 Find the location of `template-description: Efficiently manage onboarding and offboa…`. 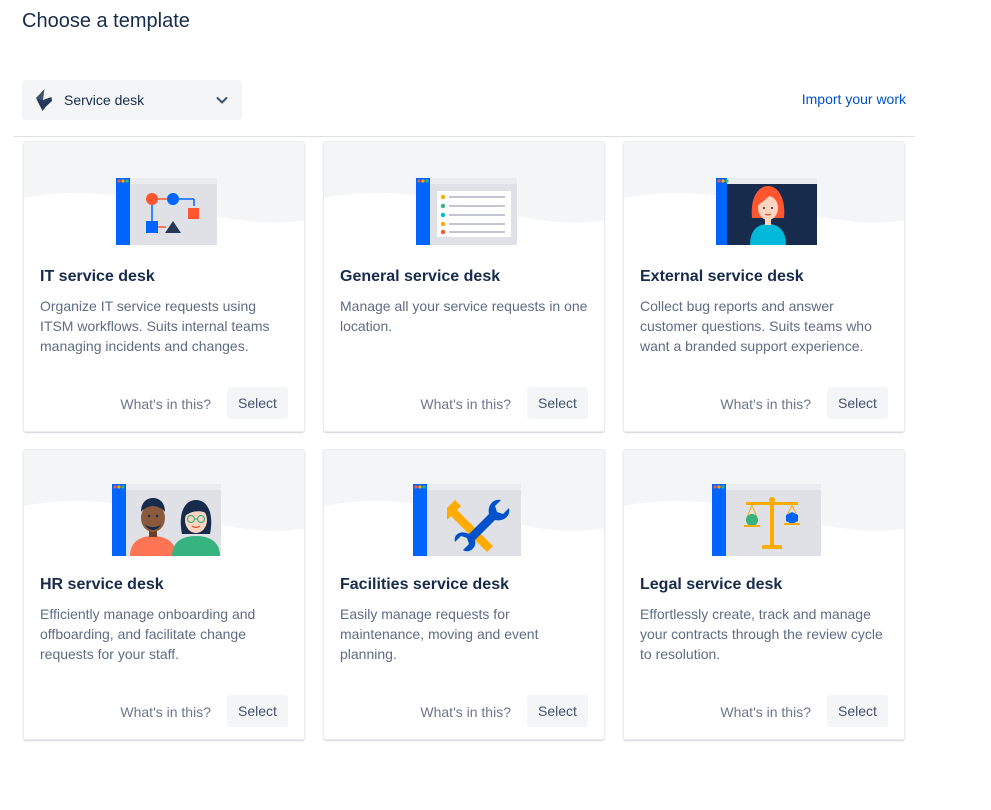

template-description: Efficiently manage onboarding and offboa… is located at coordinates (148, 634).